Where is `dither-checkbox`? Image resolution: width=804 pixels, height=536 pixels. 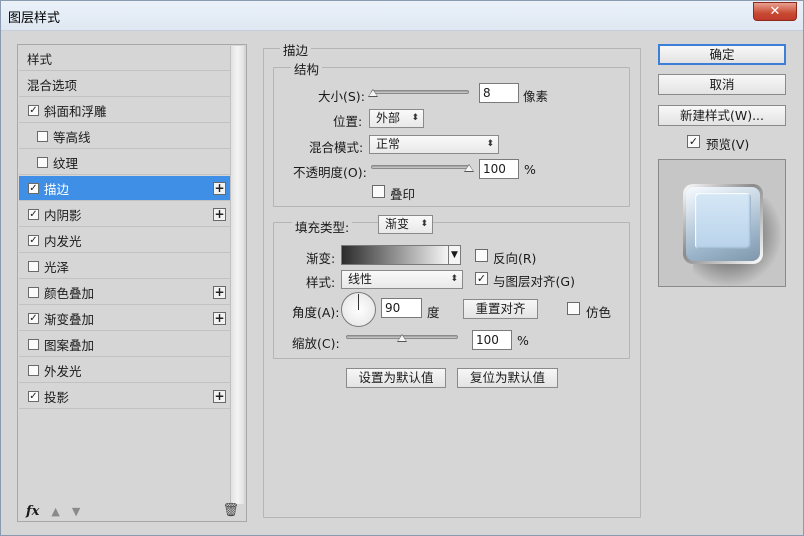
dither-checkbox is located at coordinates (573, 308).